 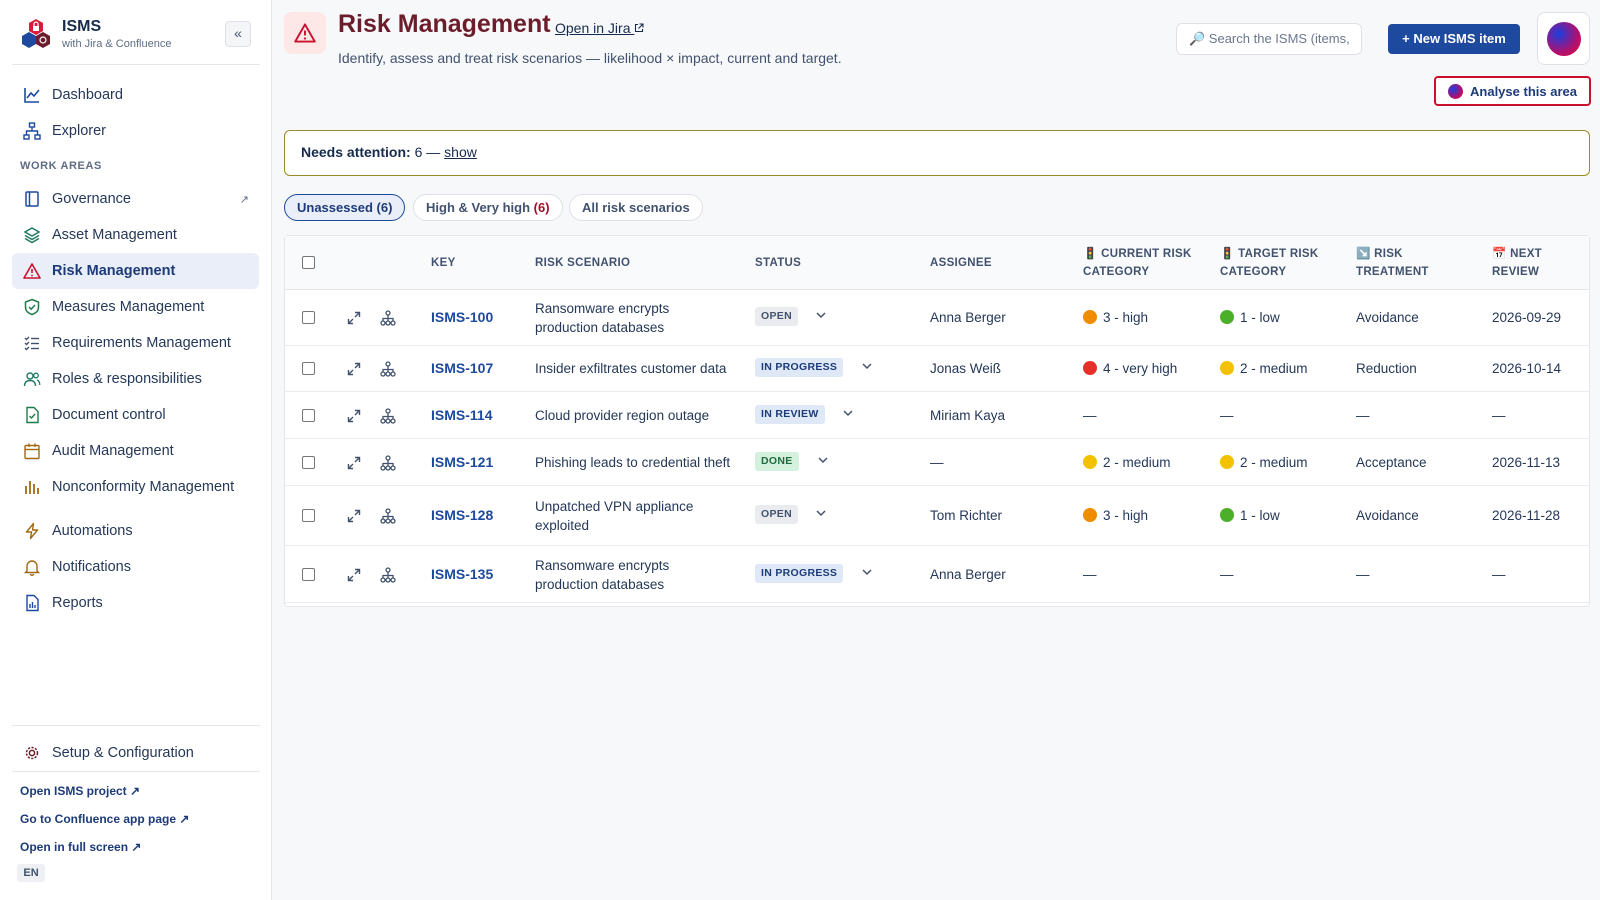 What do you see at coordinates (1379, 254) in the screenshot?
I see `col-label: ↘️ RISK` at bounding box center [1379, 254].